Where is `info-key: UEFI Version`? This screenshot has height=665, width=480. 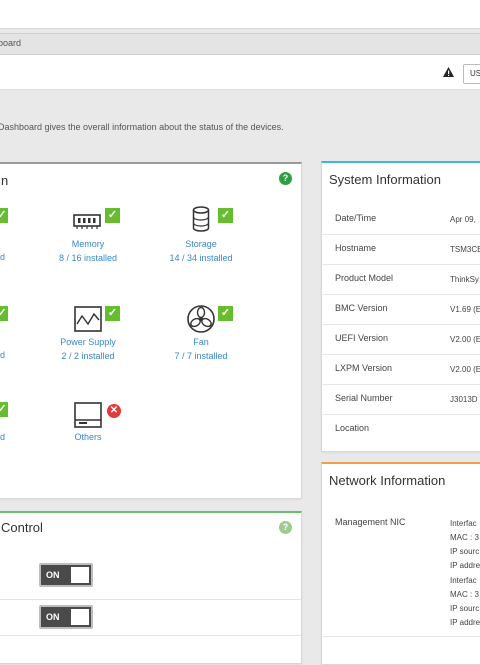 info-key: UEFI Version is located at coordinates (362, 338).